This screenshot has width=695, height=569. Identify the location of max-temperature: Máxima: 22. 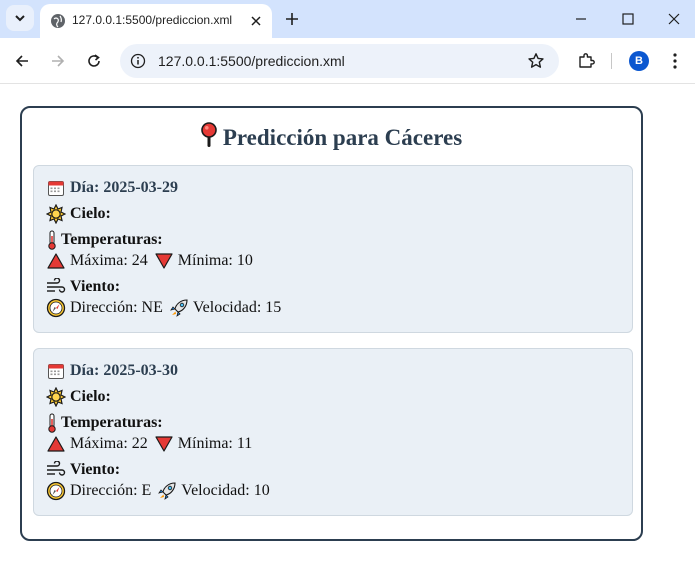
(109, 443).